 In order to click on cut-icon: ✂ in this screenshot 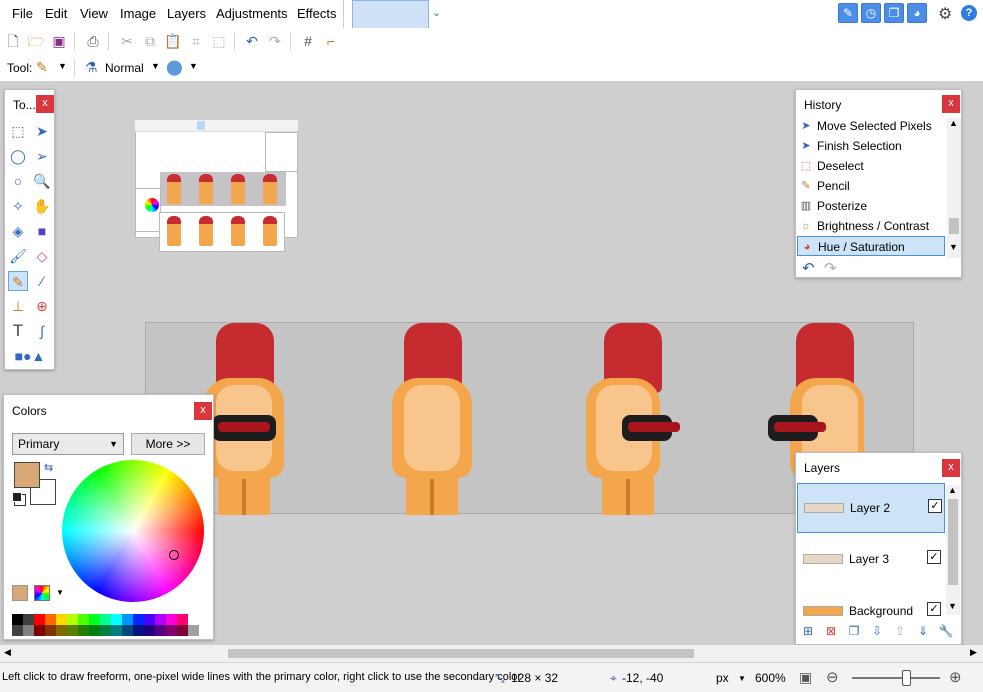, I will do `click(127, 41)`.